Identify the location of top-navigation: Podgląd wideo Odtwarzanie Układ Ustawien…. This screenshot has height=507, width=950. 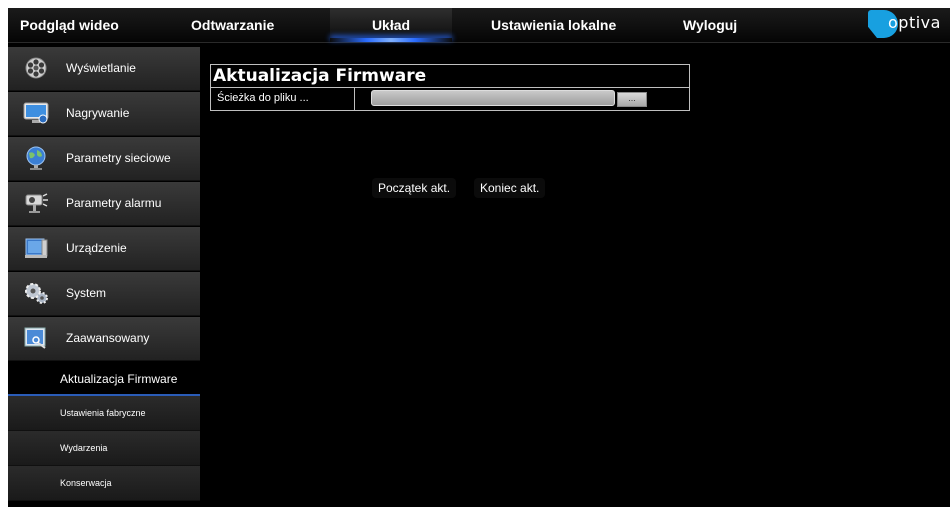
(479, 25).